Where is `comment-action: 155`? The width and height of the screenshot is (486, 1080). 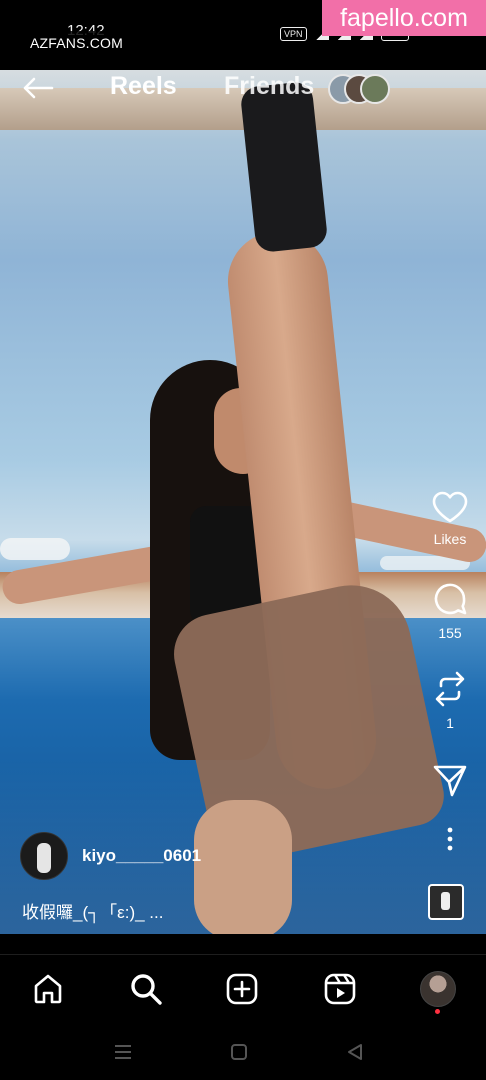 comment-action: 155 is located at coordinates (450, 610).